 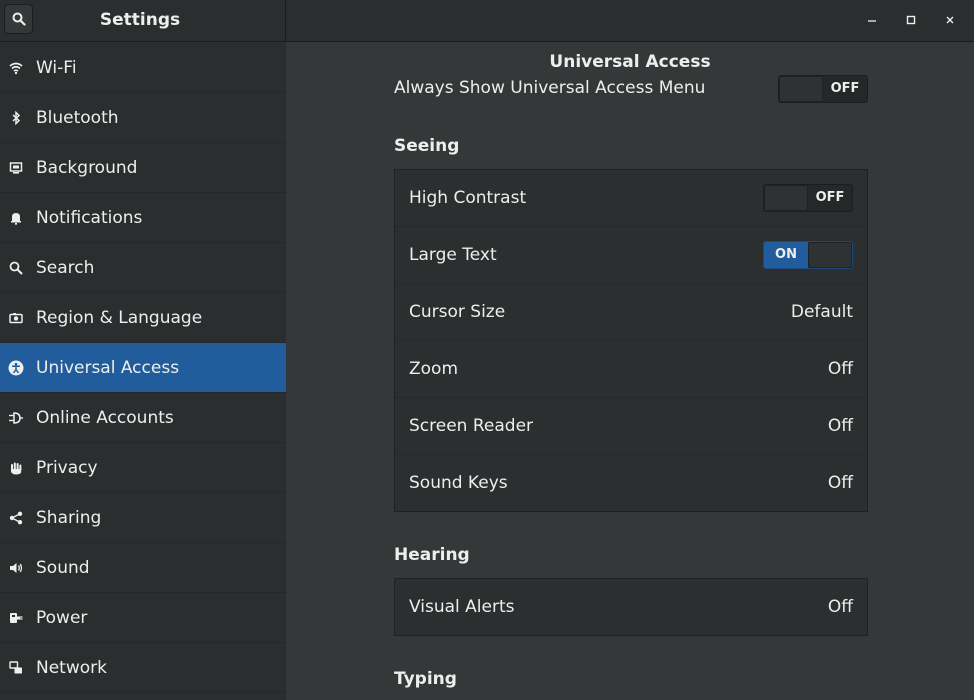 I want to click on minimize-icon, so click(x=872, y=21).